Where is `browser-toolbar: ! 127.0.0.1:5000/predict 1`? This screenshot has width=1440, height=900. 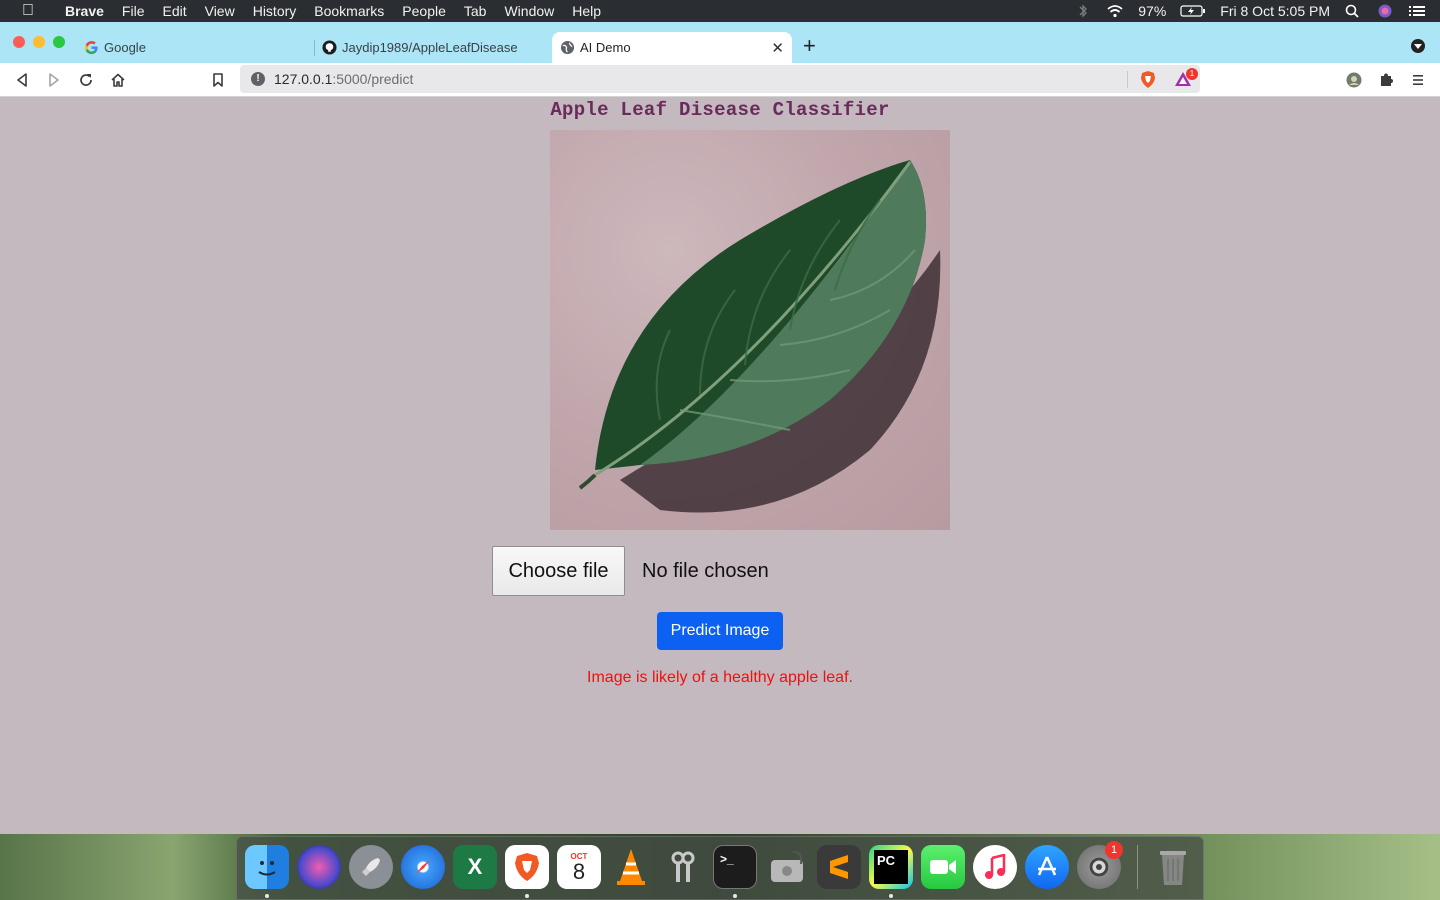
browser-toolbar: ! 127.0.0.1:5000/predict 1 is located at coordinates (720, 80).